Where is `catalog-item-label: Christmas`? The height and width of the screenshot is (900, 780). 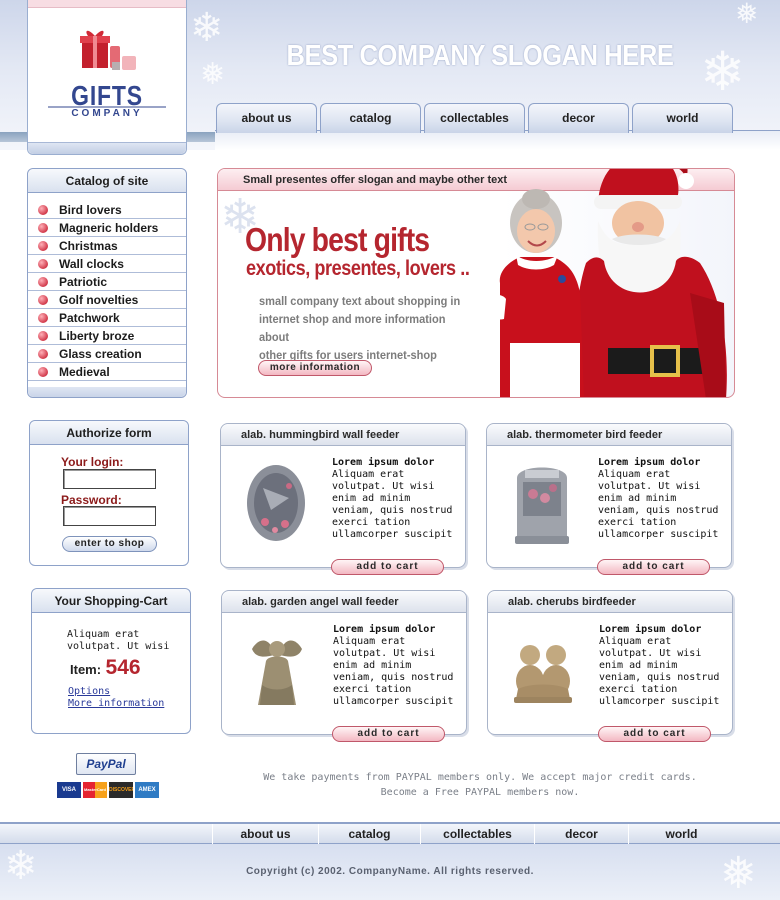
catalog-item-label: Christmas is located at coordinates (88, 246).